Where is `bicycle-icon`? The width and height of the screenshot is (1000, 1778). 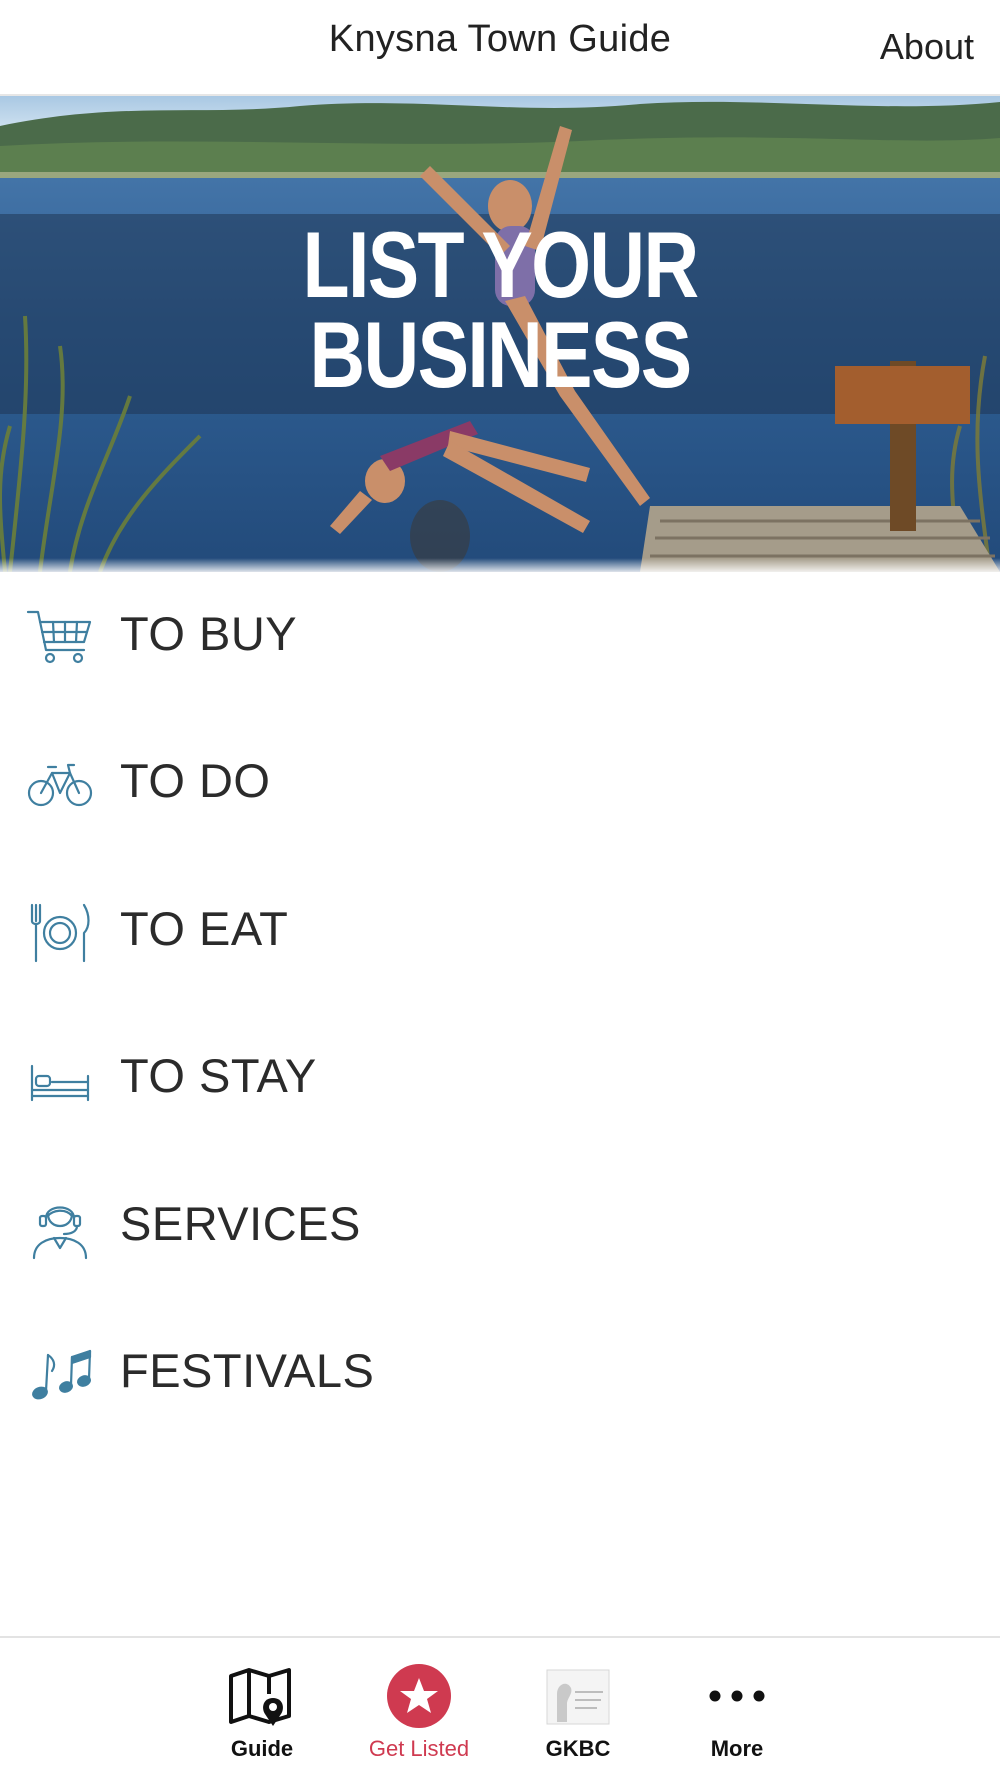 bicycle-icon is located at coordinates (60, 785).